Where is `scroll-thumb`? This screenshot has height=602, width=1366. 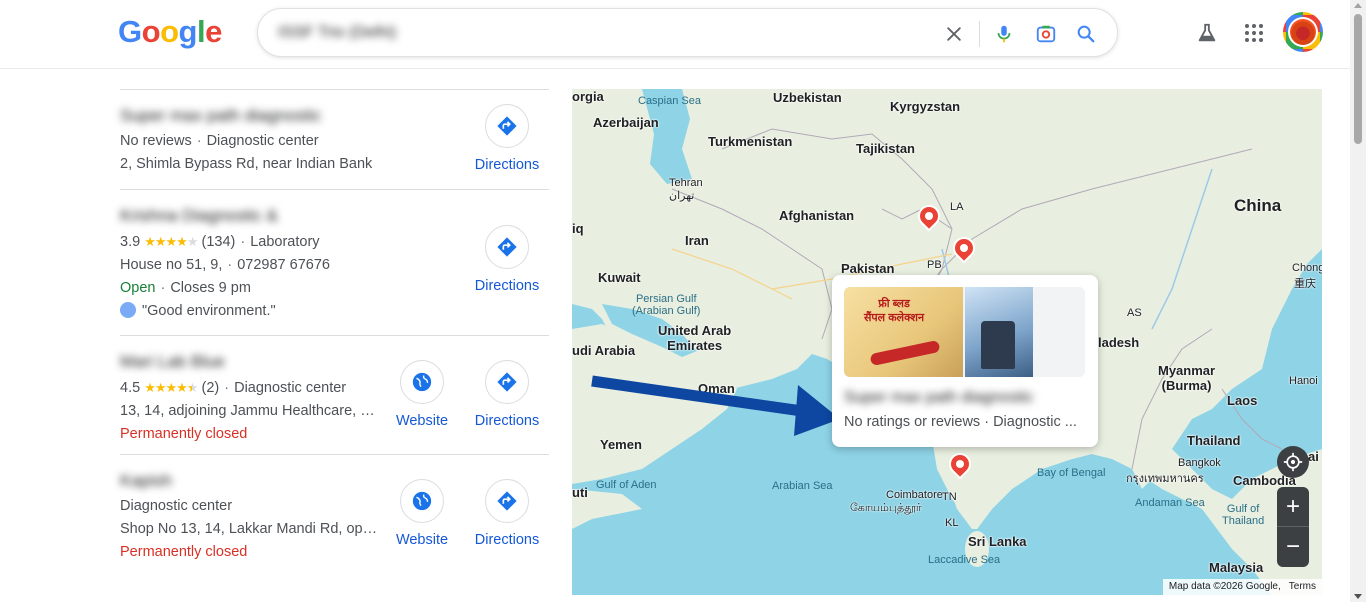 scroll-thumb is located at coordinates (1358, 79).